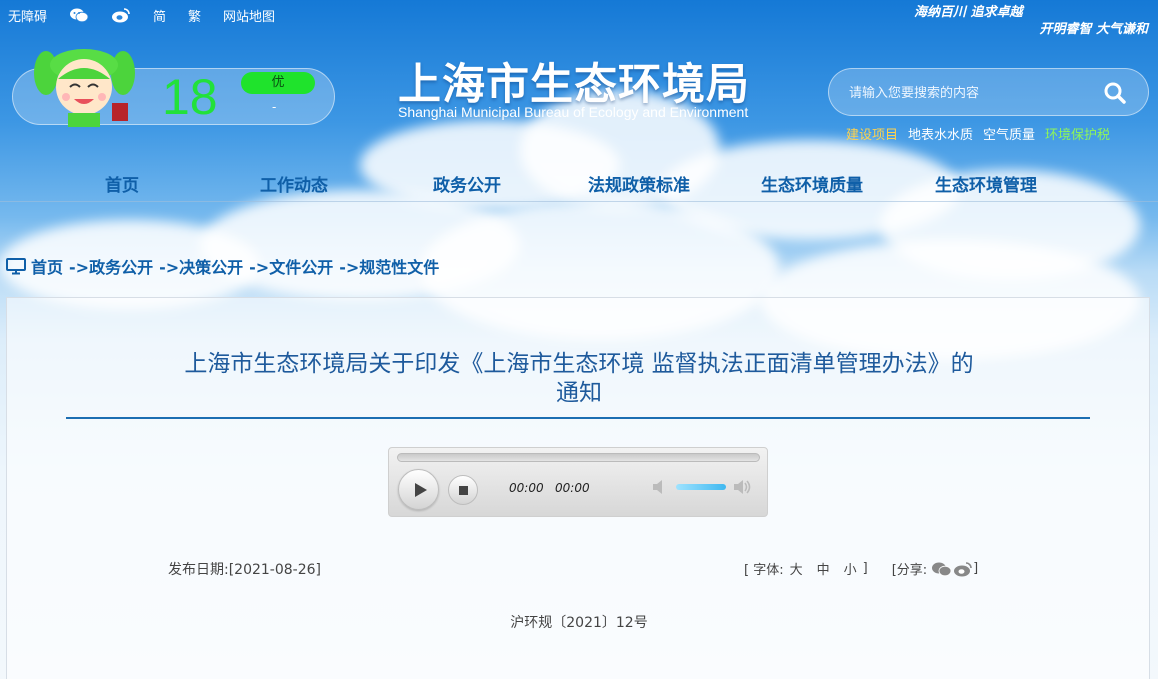 This screenshot has height=679, width=1158. Describe the element at coordinates (578, 457) in the screenshot. I see `progress-track` at that location.